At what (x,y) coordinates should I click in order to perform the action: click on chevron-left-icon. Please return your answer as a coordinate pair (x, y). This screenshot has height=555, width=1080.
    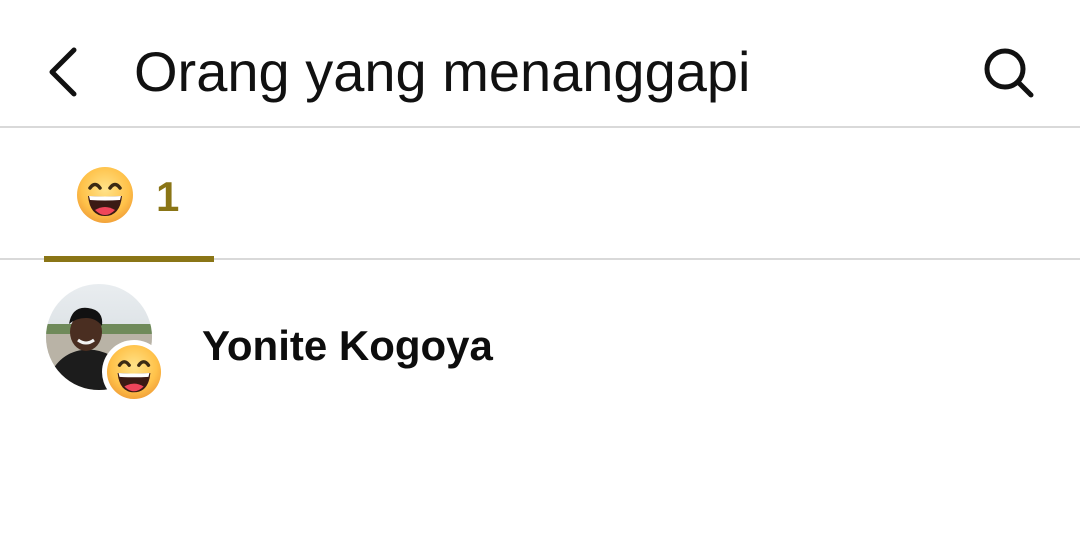
    Looking at the image, I should click on (63, 72).